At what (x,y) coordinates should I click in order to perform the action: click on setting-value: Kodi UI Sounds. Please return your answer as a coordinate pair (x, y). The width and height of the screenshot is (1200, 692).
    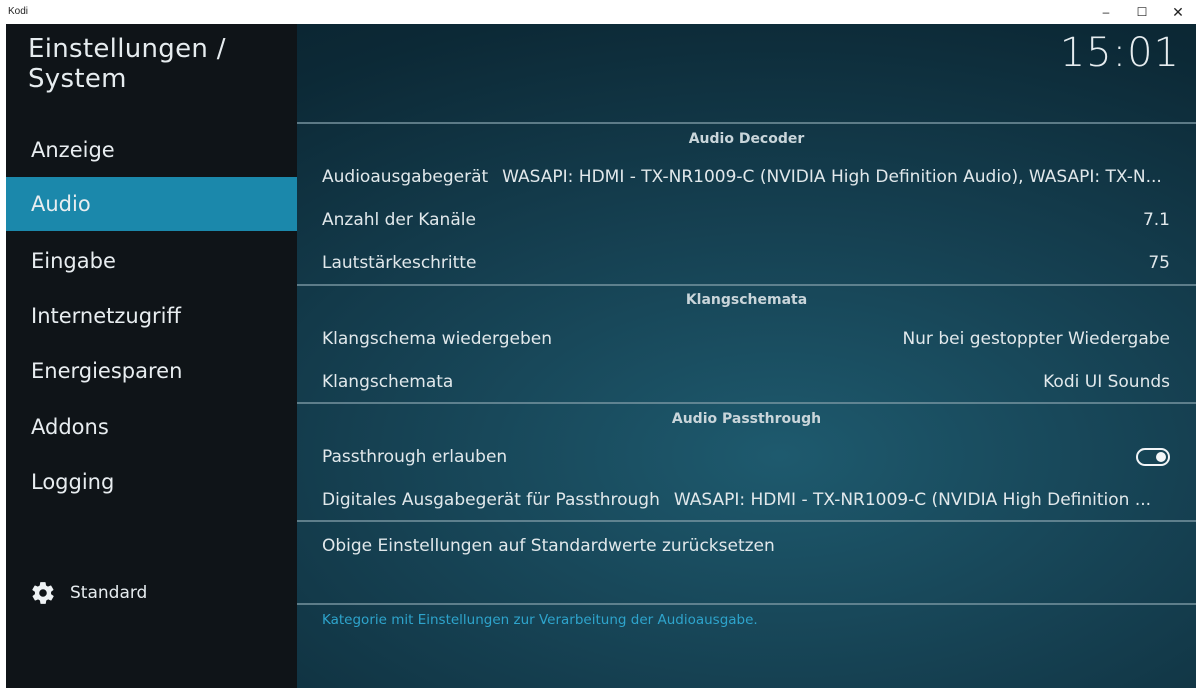
    Looking at the image, I should click on (1106, 382).